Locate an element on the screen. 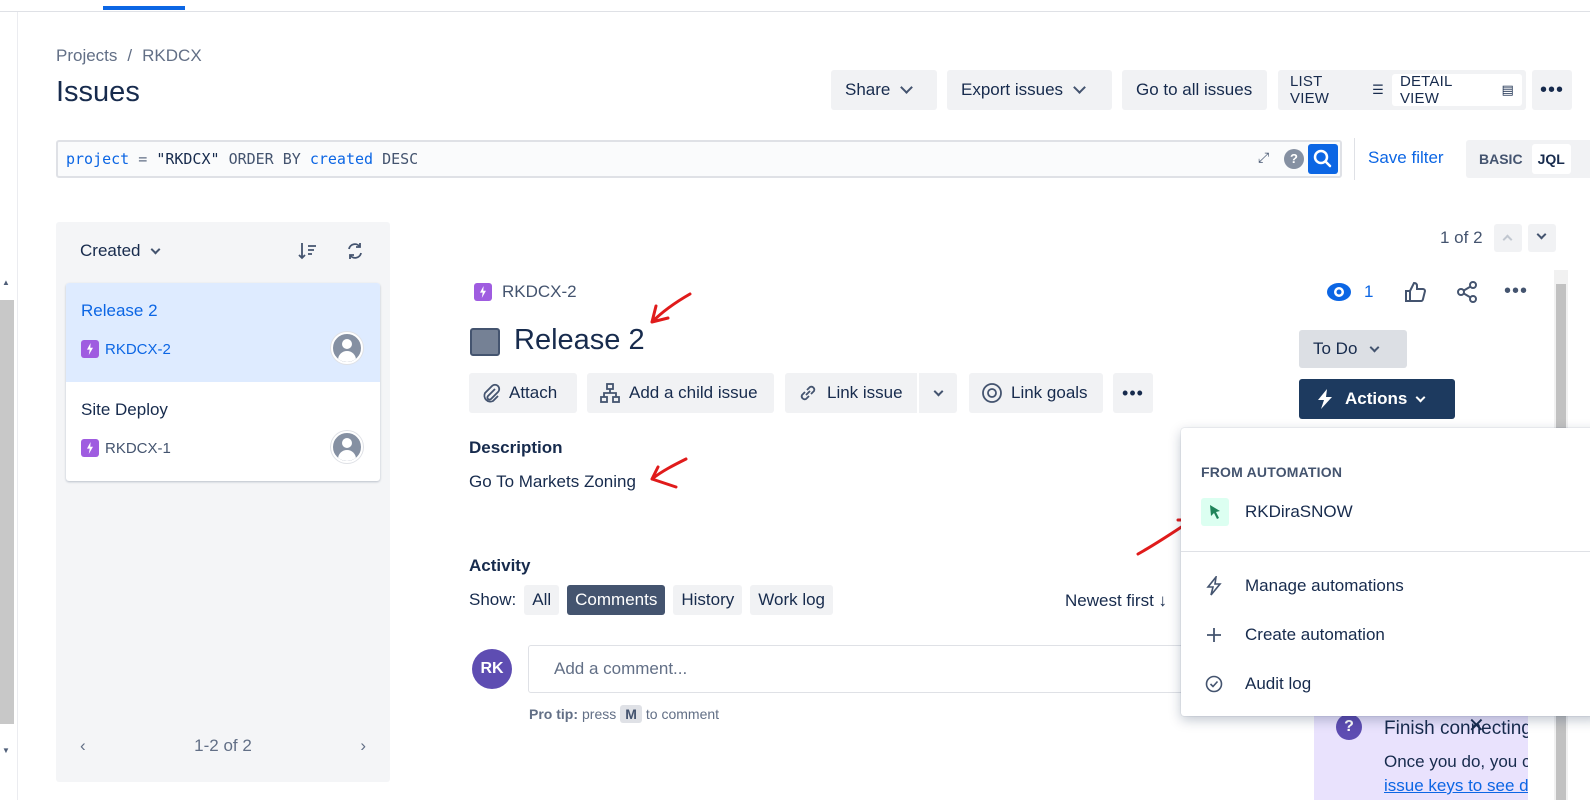 Image resolution: width=1590 pixels, height=800 pixels. activity-filters: Show: All Comments History Work log is located at coordinates (651, 600).